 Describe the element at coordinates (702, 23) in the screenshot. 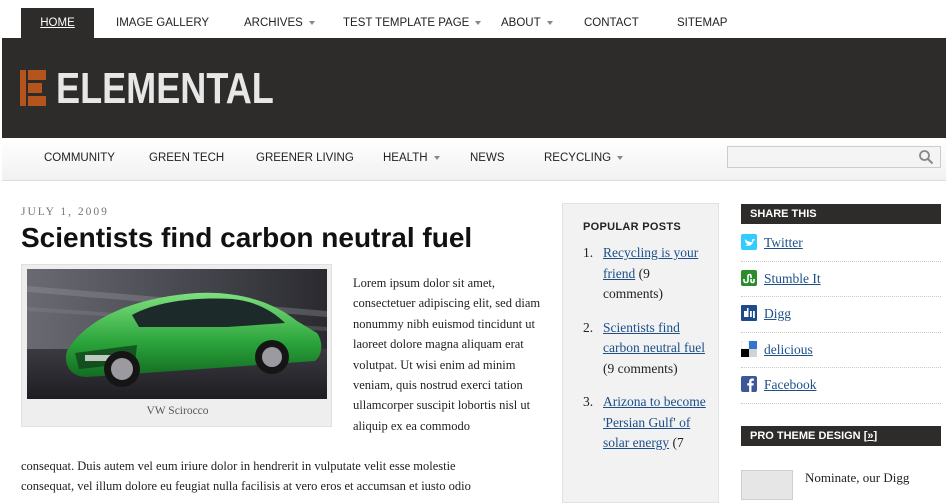

I see `topnav-item-sitemap: SITEMAP` at that location.